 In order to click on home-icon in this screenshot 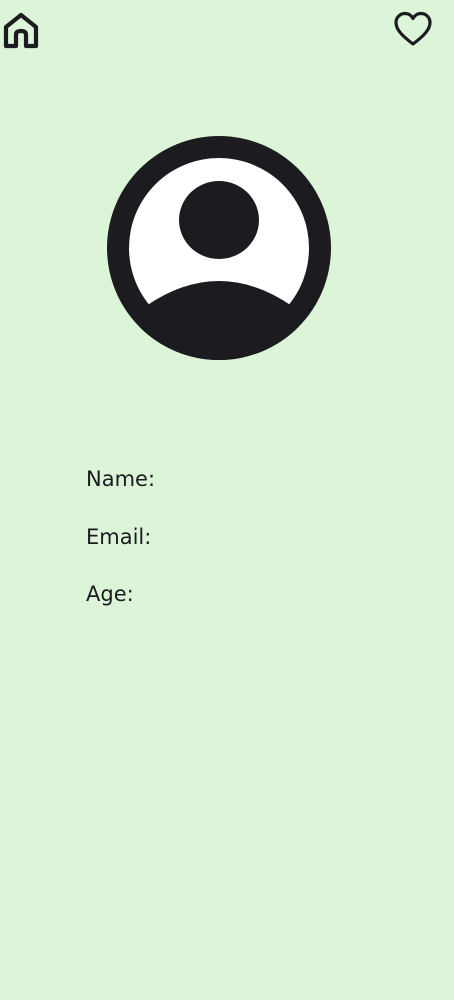, I will do `click(21, 30)`.